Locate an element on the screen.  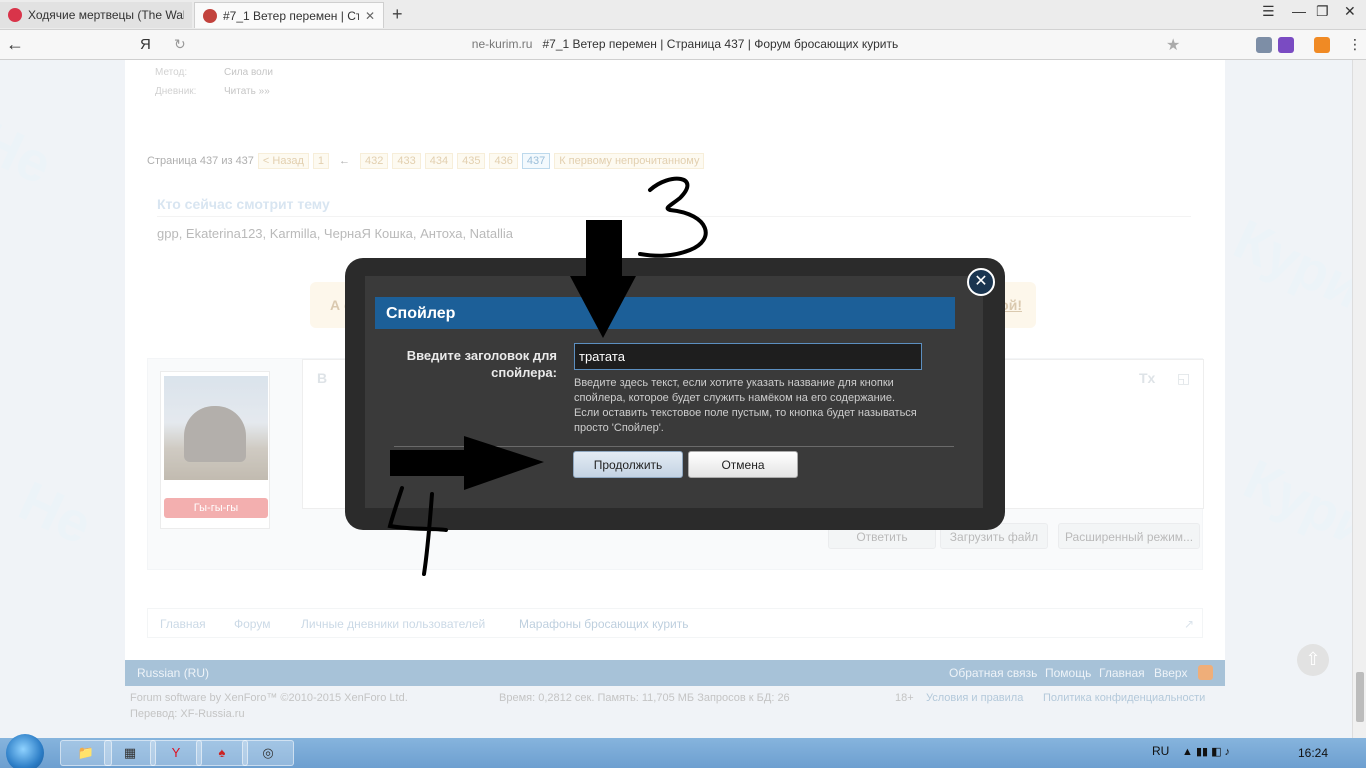
yandex-browser-taskbar-icon: Y is located at coordinates (176, 753).